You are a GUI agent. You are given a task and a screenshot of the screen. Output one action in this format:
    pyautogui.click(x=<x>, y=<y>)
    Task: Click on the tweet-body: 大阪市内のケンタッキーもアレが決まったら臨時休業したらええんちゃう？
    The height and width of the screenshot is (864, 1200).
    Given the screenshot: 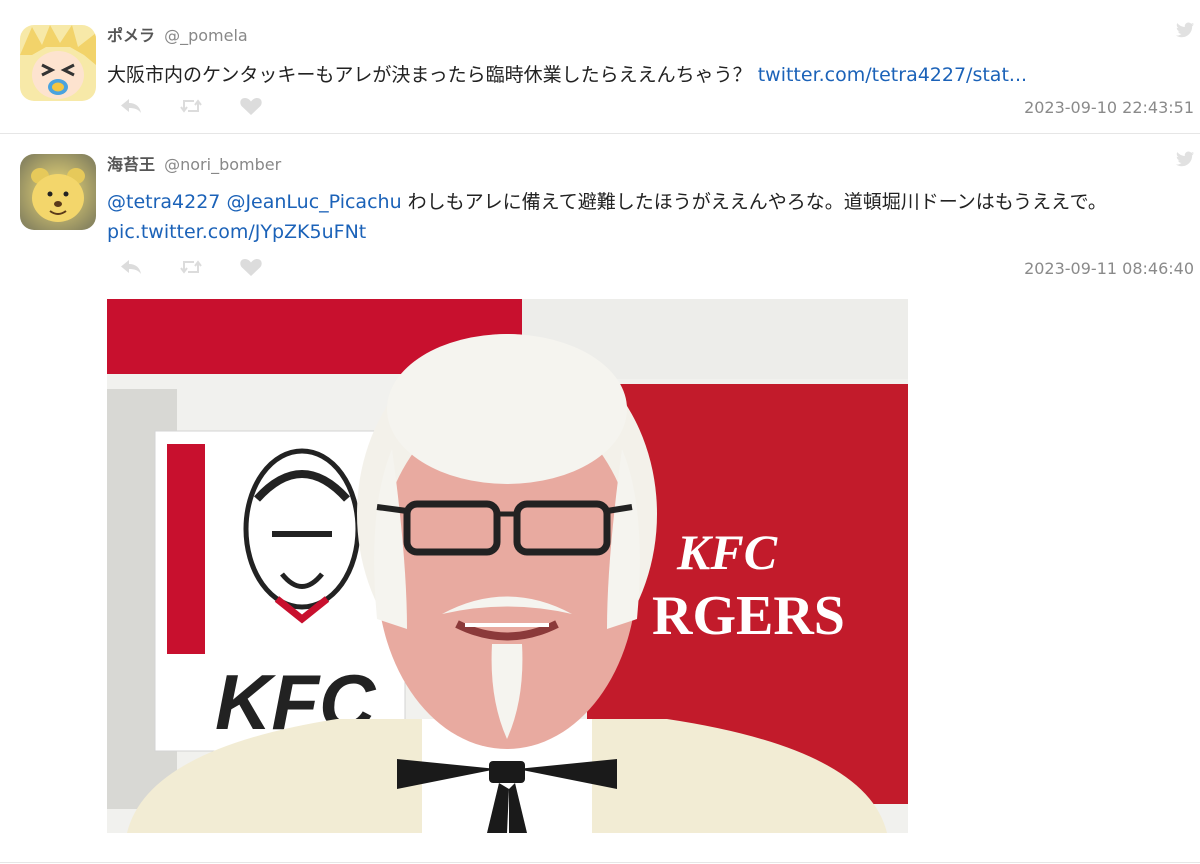 What is the action you would take?
    pyautogui.click(x=432, y=75)
    